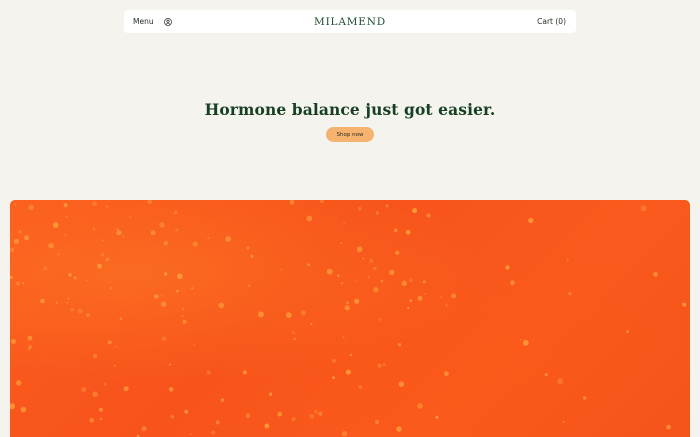  I want to click on brand-logo: MILAMEND, so click(350, 22).